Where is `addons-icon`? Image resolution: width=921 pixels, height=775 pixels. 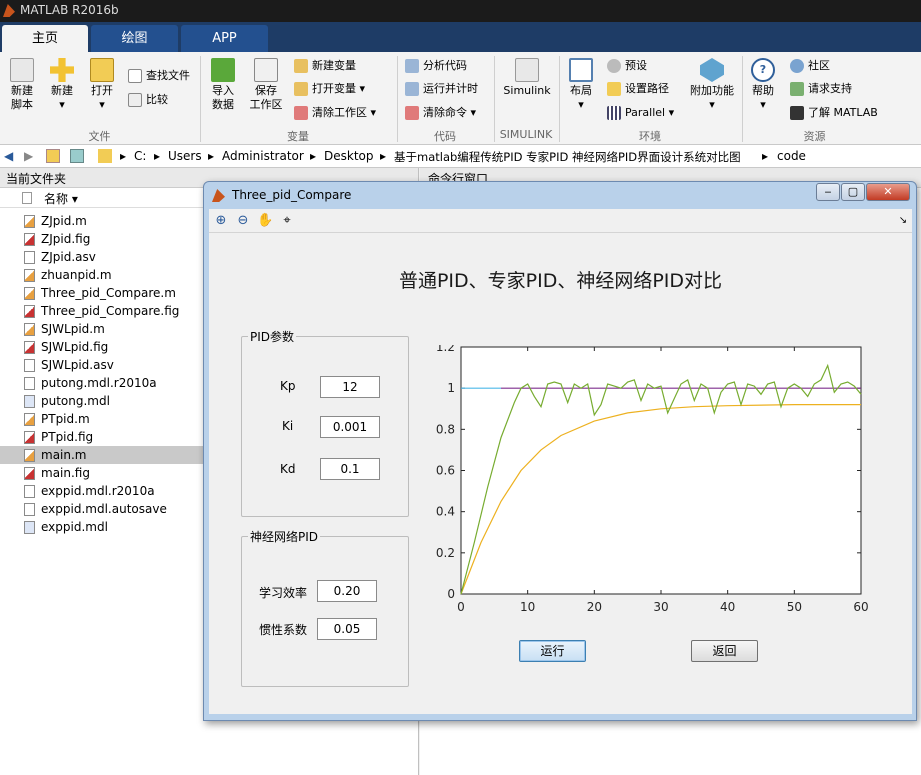
addons-icon is located at coordinates (712, 70).